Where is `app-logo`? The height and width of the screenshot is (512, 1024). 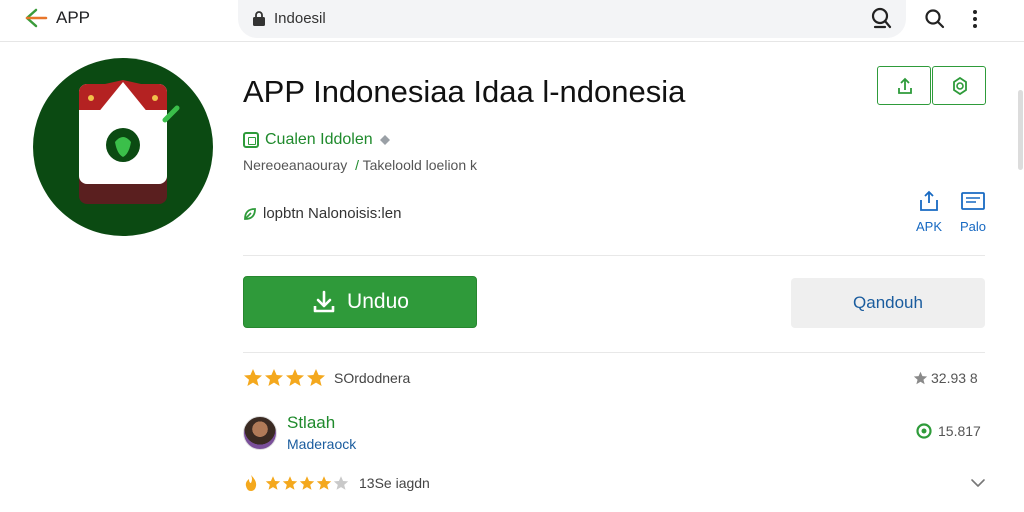 app-logo is located at coordinates (123, 147).